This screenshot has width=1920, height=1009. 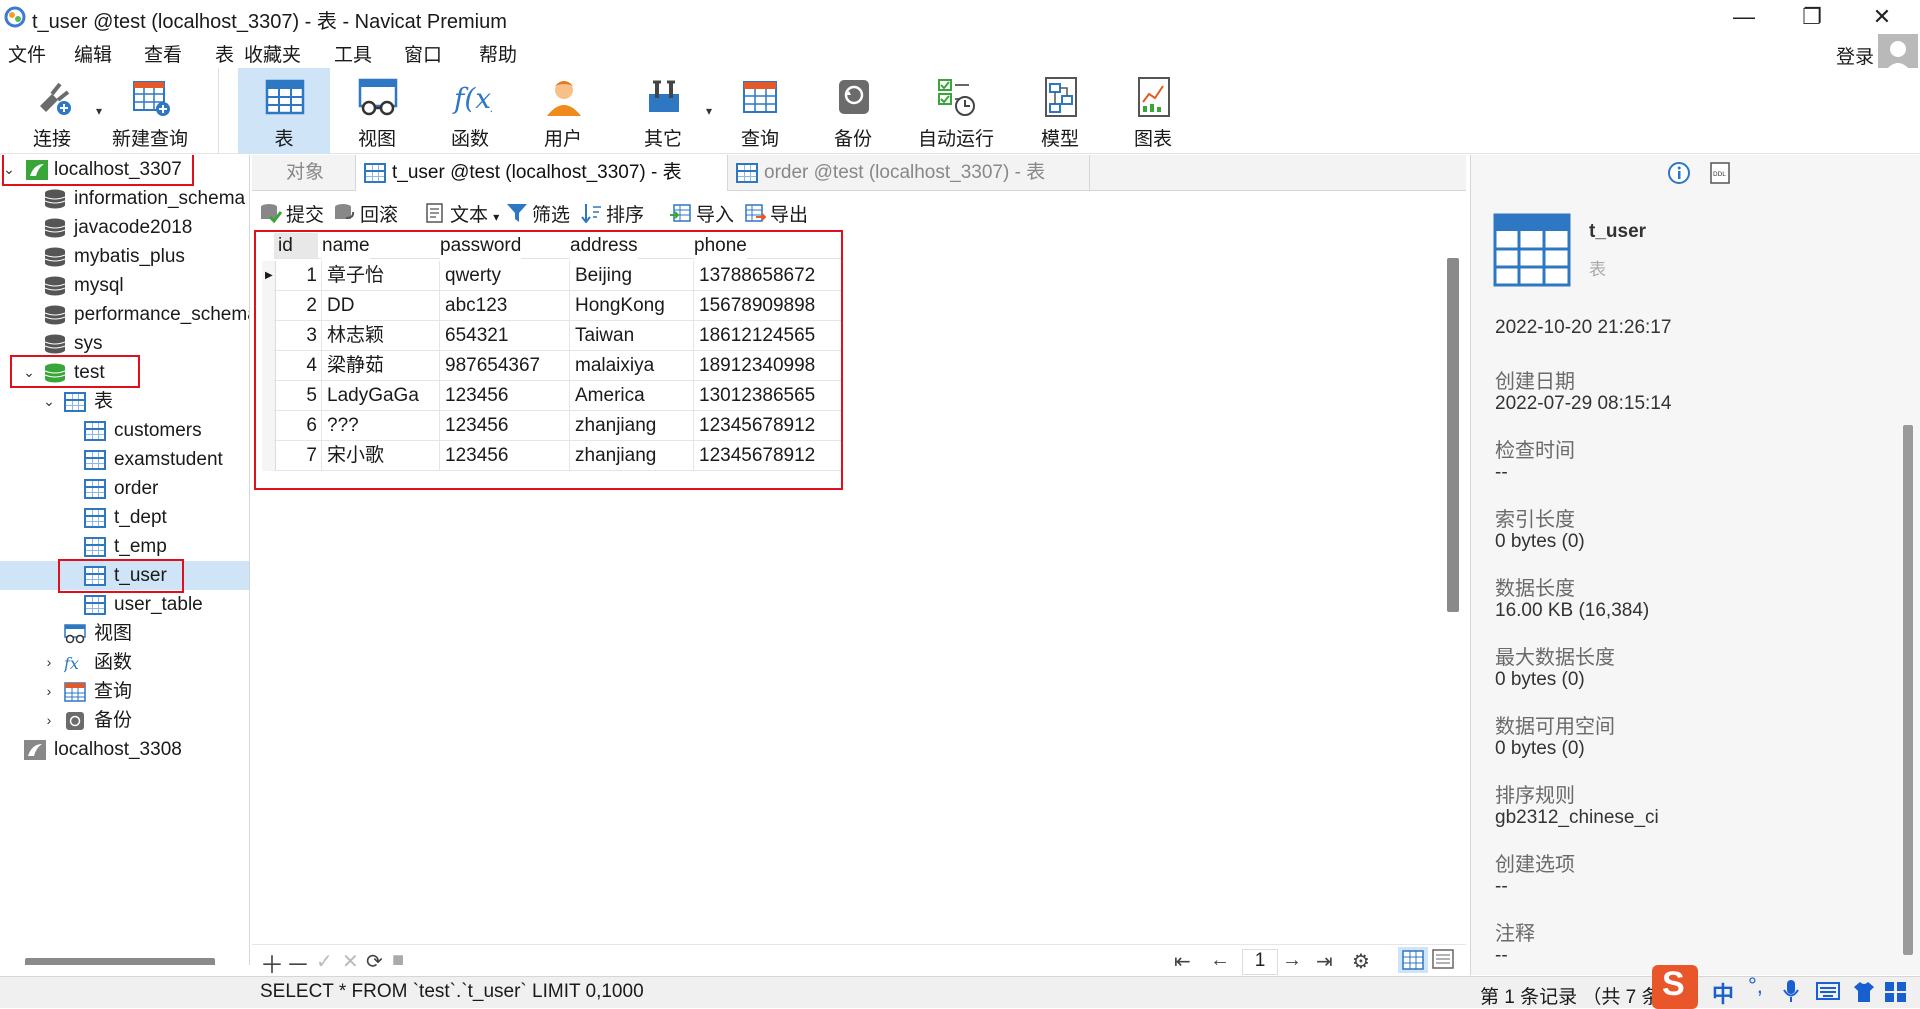 I want to click on query-button: 查询, so click(x=760, y=111).